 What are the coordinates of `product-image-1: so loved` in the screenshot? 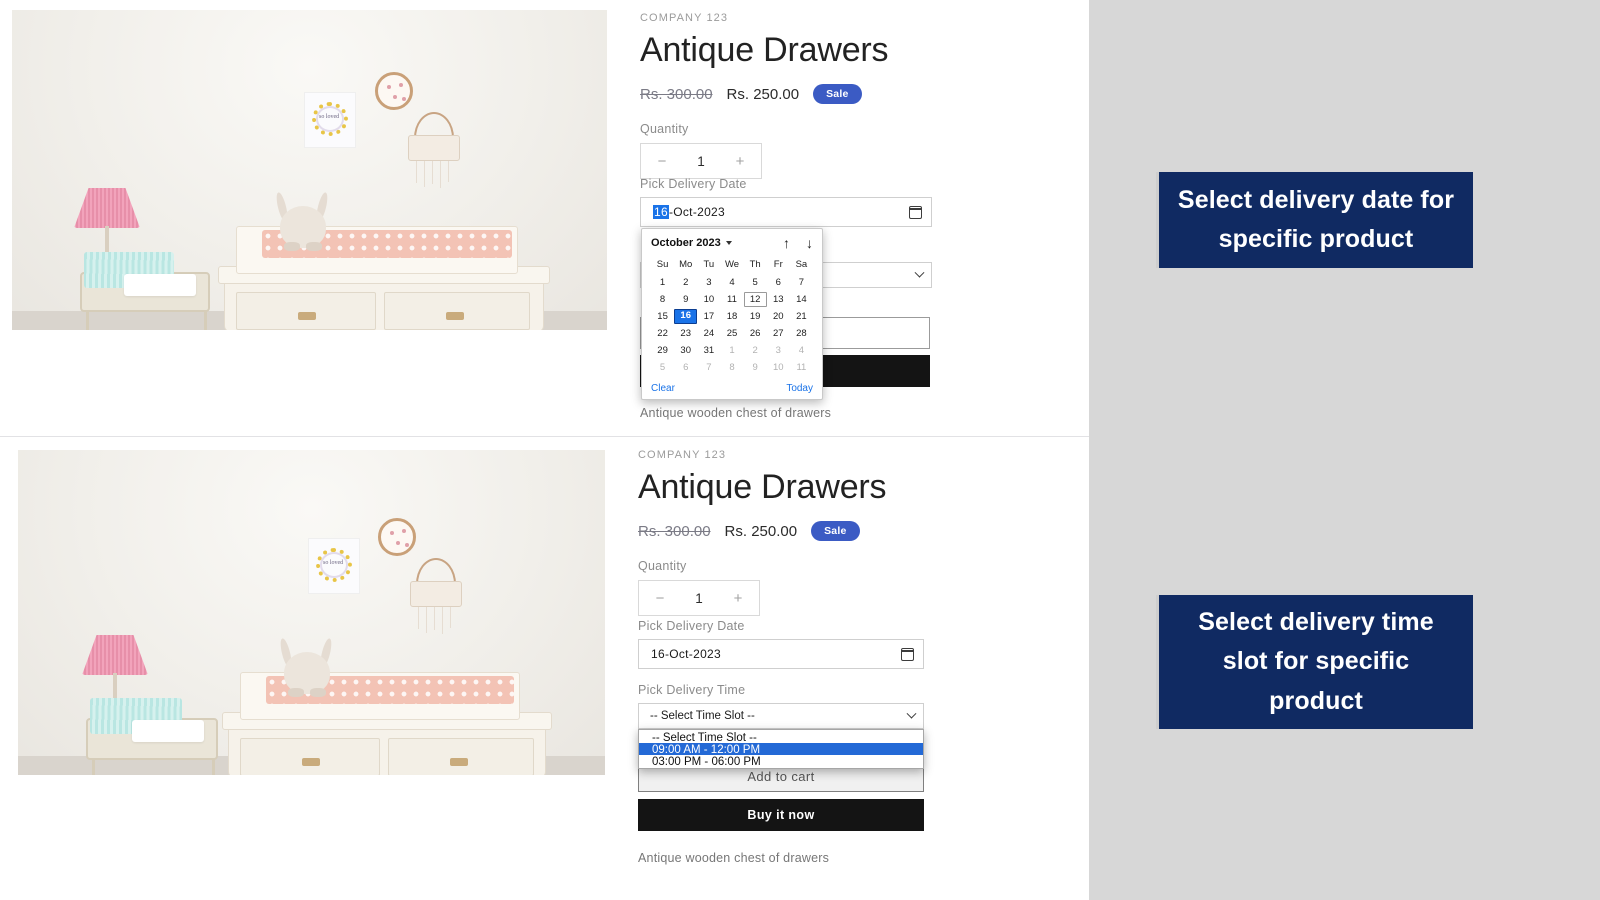 It's located at (309, 170).